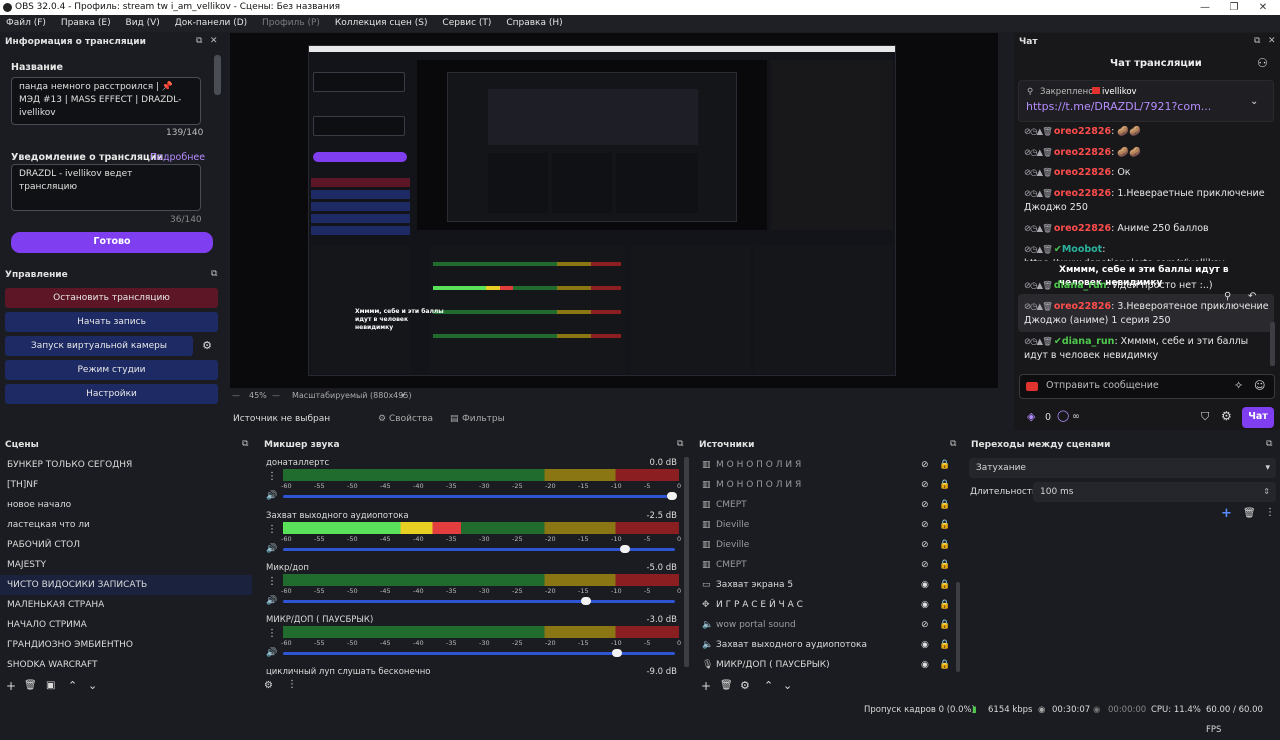 This screenshot has width=1280, height=740. What do you see at coordinates (958, 627) in the screenshot?
I see `sources-scrollbar` at bounding box center [958, 627].